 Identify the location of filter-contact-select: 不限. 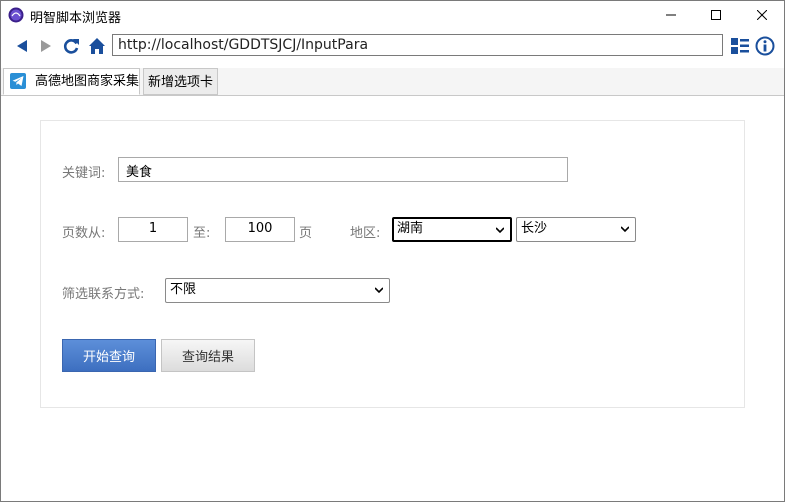
(277, 290).